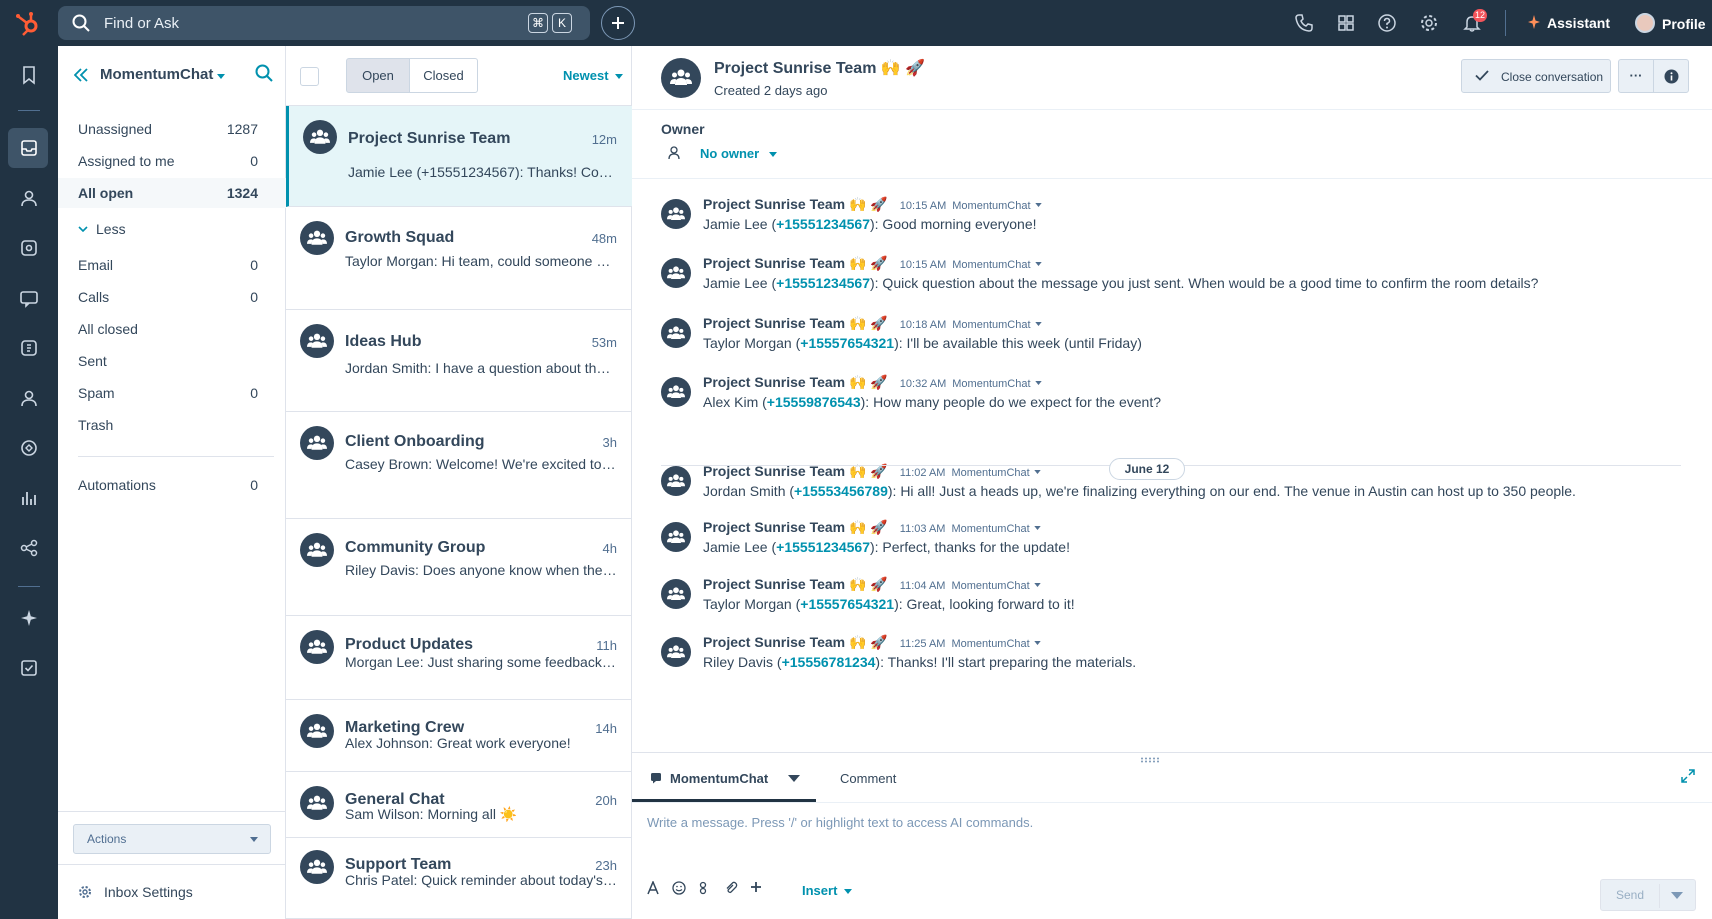  I want to click on message-phone-link: +15553456789, so click(841, 491).